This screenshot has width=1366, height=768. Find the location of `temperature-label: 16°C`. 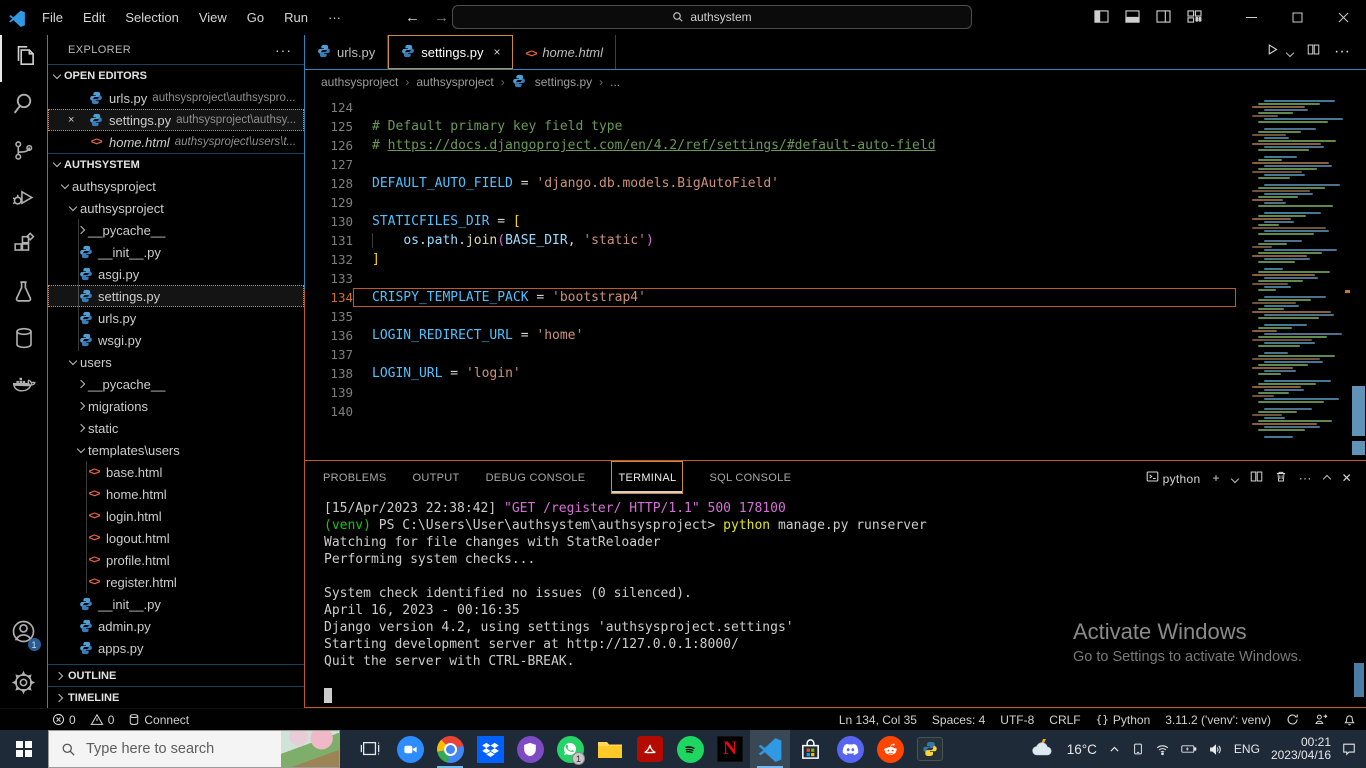

temperature-label: 16°C is located at coordinates (1082, 749).